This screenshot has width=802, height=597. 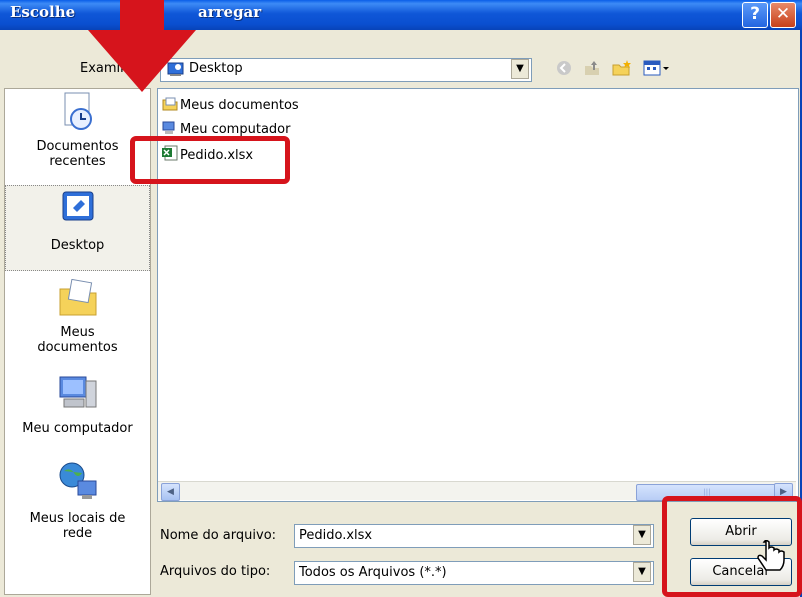 I want to click on look-in-dropdown-button: ▼, so click(x=520, y=69).